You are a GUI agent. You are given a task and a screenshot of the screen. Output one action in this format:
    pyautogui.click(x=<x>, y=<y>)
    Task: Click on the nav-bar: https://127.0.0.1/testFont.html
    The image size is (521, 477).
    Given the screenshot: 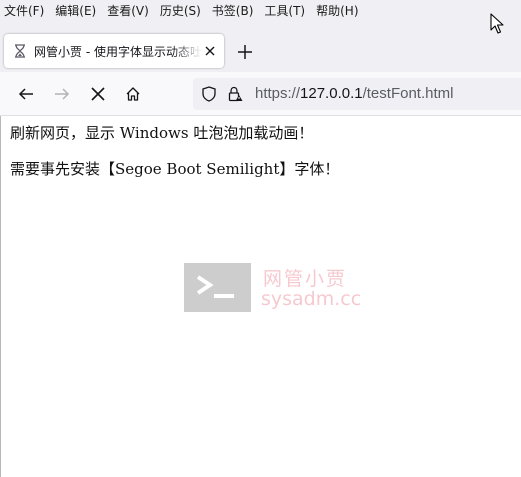 What is the action you would take?
    pyautogui.click(x=260, y=94)
    